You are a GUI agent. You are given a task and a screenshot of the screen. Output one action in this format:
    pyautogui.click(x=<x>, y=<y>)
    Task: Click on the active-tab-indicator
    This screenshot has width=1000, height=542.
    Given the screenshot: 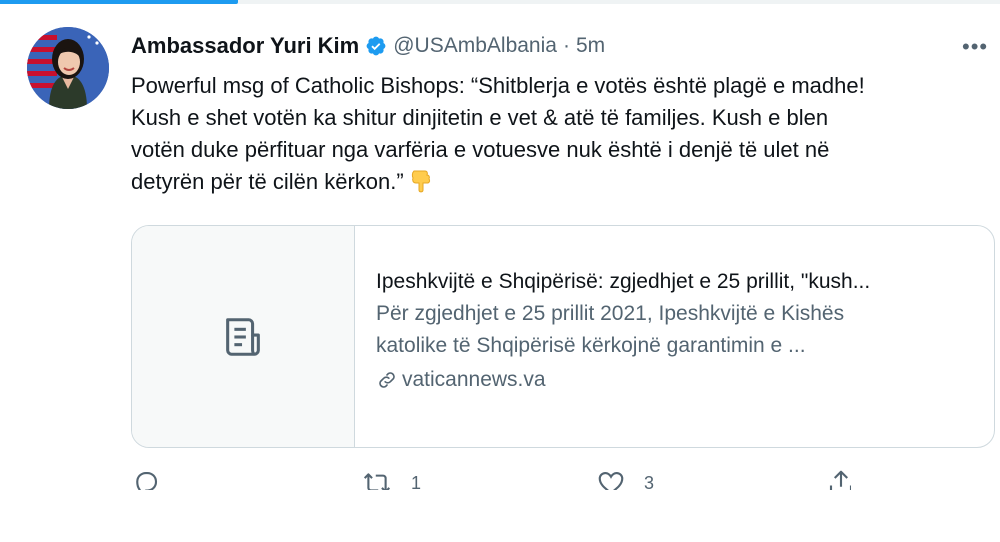 What is the action you would take?
    pyautogui.click(x=119, y=2)
    